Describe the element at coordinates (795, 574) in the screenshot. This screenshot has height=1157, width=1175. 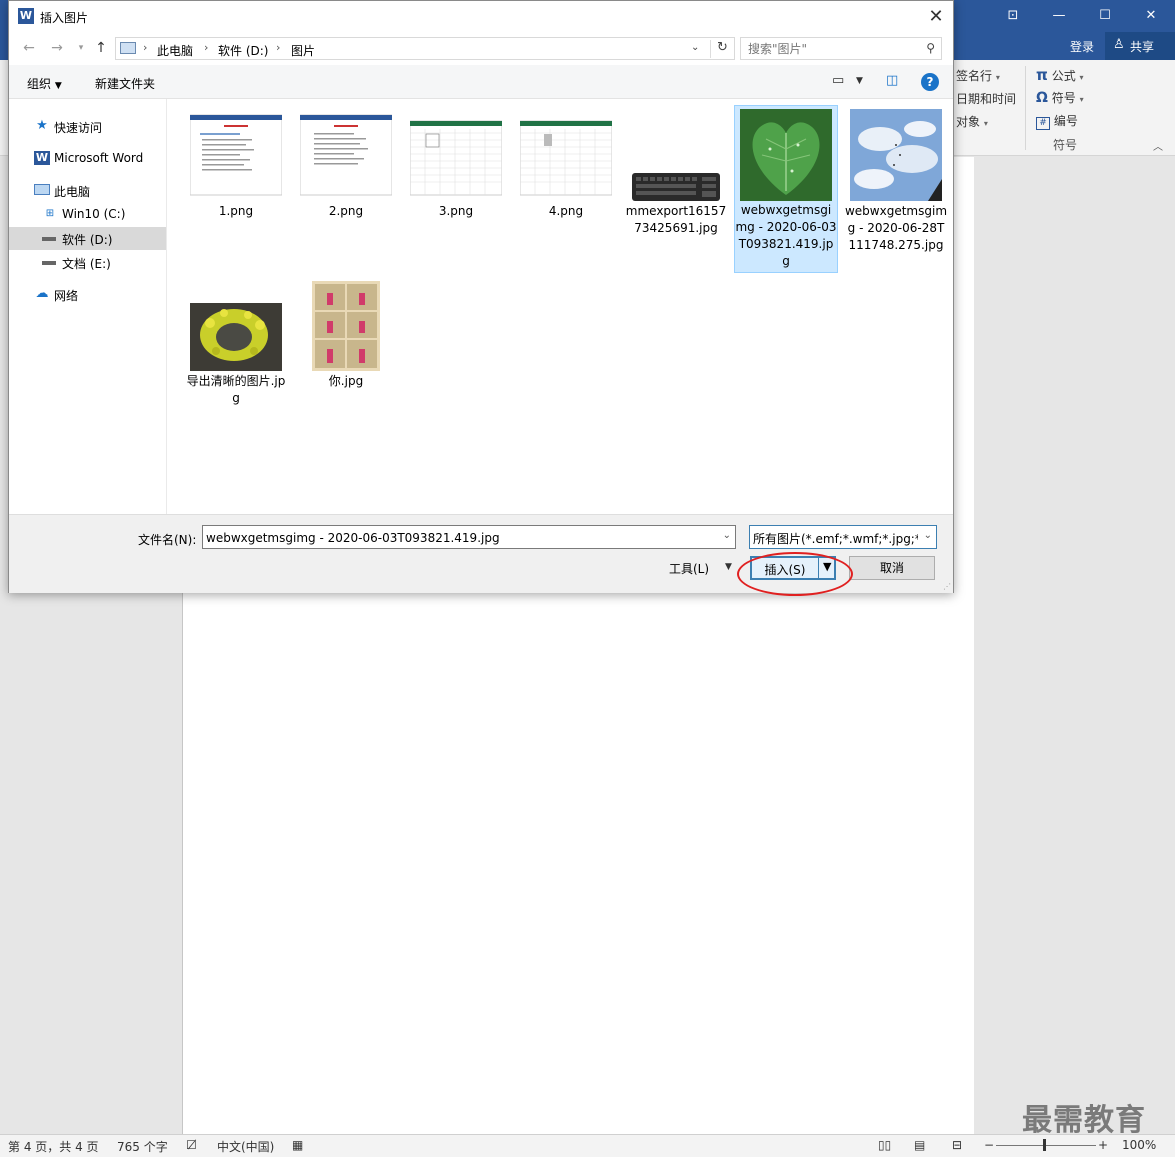
I see `highlight-annotation` at that location.